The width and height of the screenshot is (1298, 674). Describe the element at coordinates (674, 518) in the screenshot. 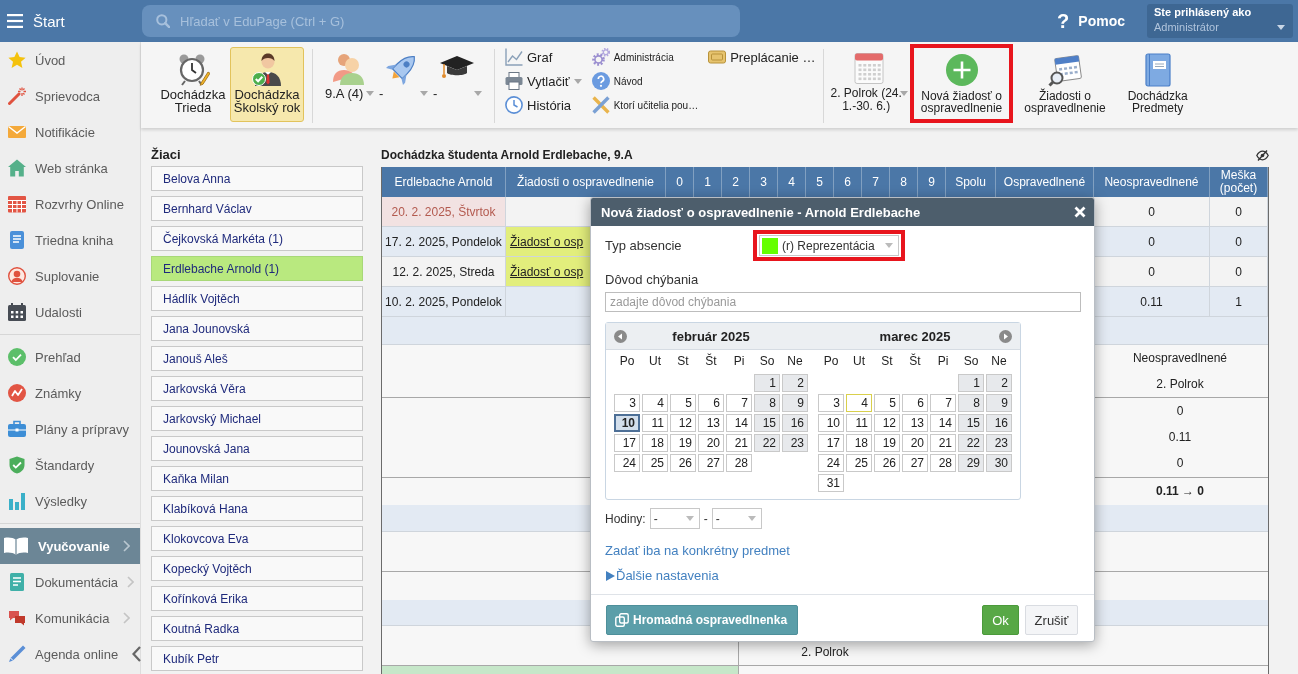

I see `hour-select: -` at that location.